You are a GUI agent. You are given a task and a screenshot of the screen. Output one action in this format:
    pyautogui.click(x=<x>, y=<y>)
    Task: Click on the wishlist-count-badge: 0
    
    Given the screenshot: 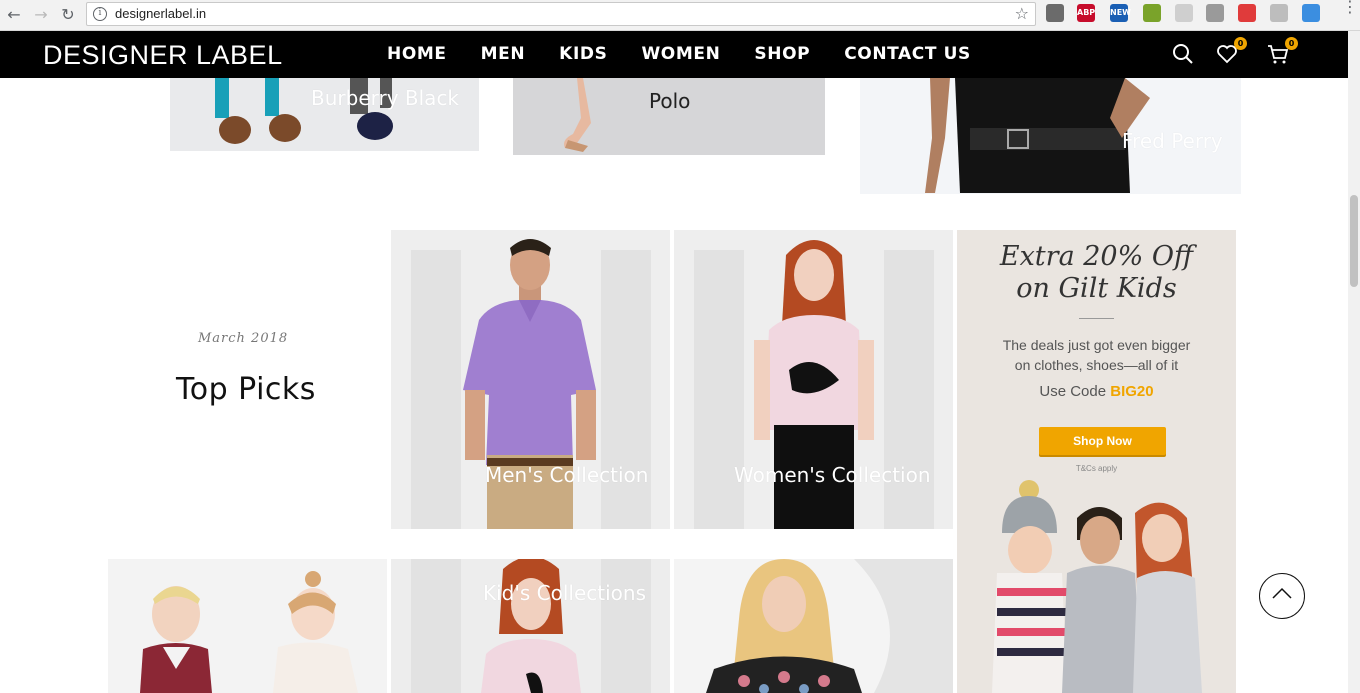 What is the action you would take?
    pyautogui.click(x=1240, y=43)
    